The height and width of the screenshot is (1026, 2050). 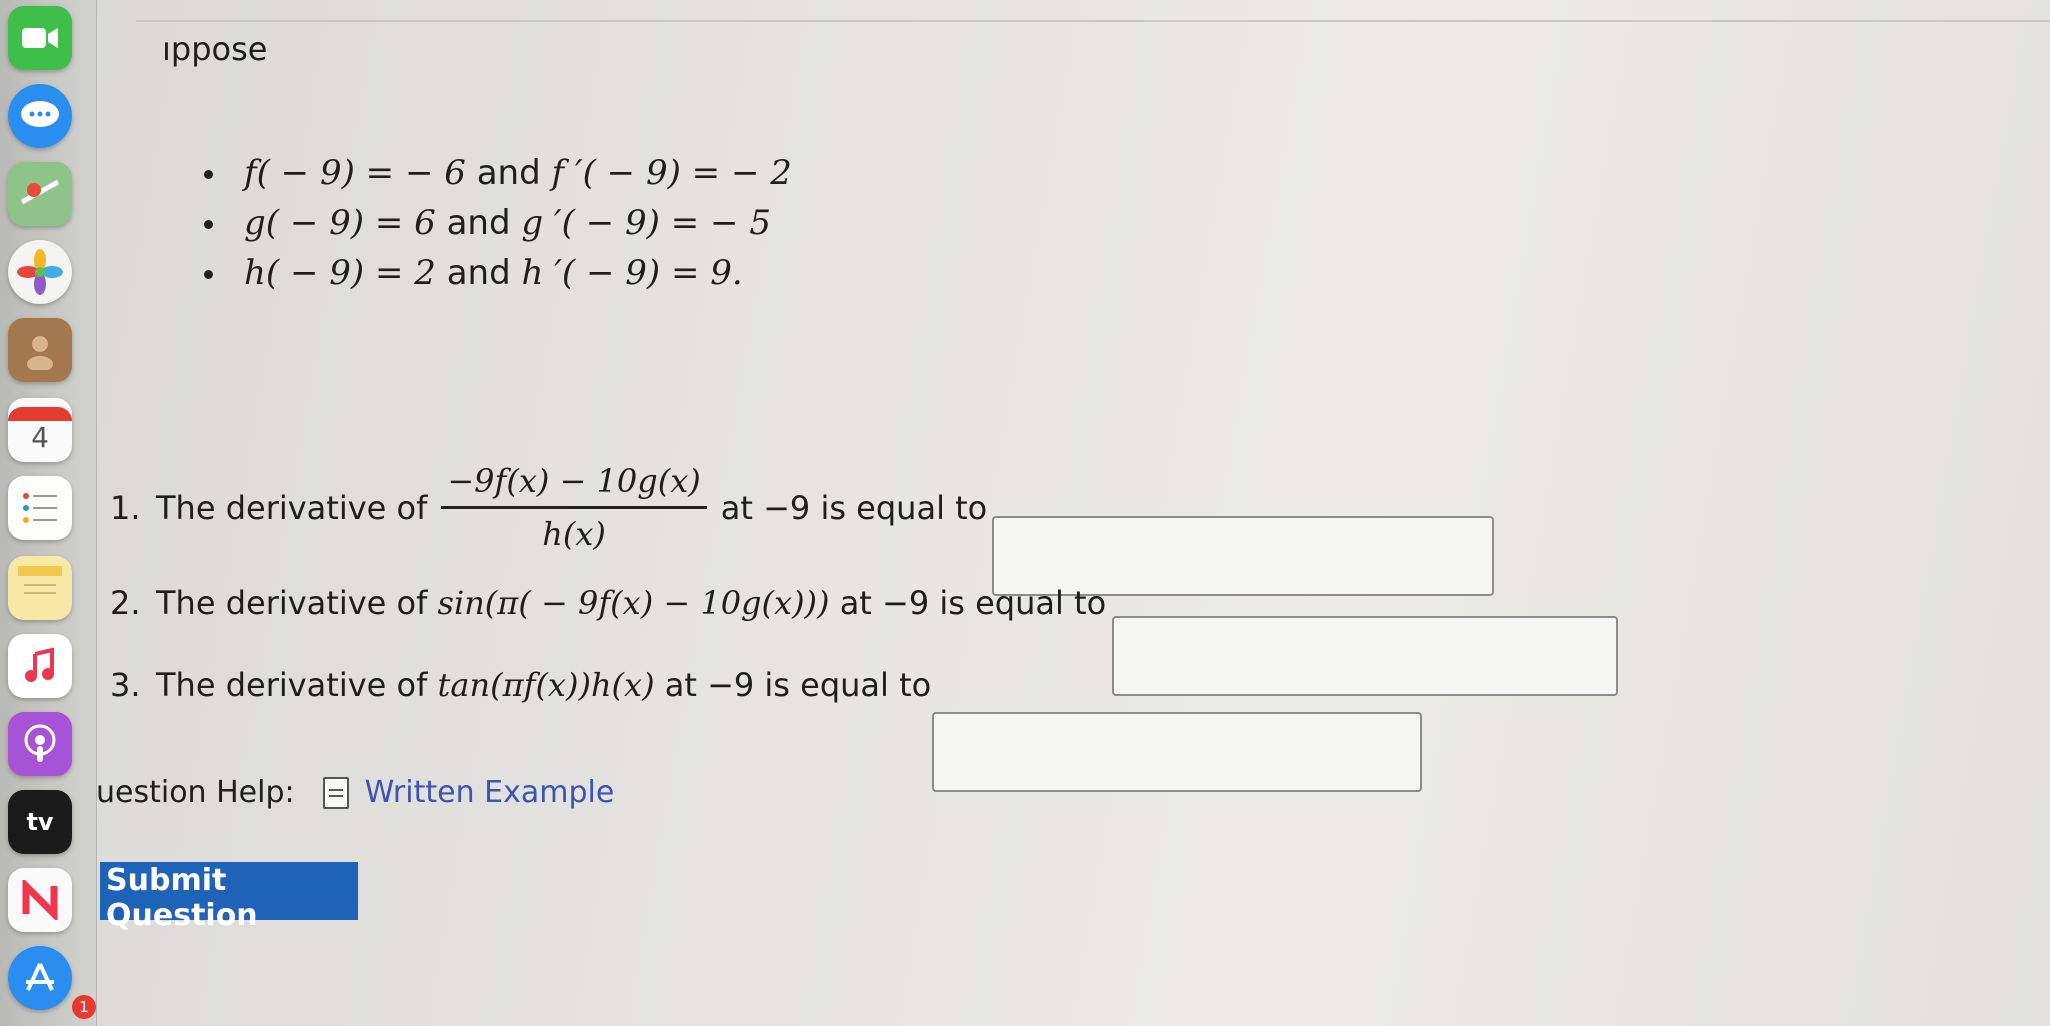 What do you see at coordinates (335, 792) in the screenshot?
I see `document-icon` at bounding box center [335, 792].